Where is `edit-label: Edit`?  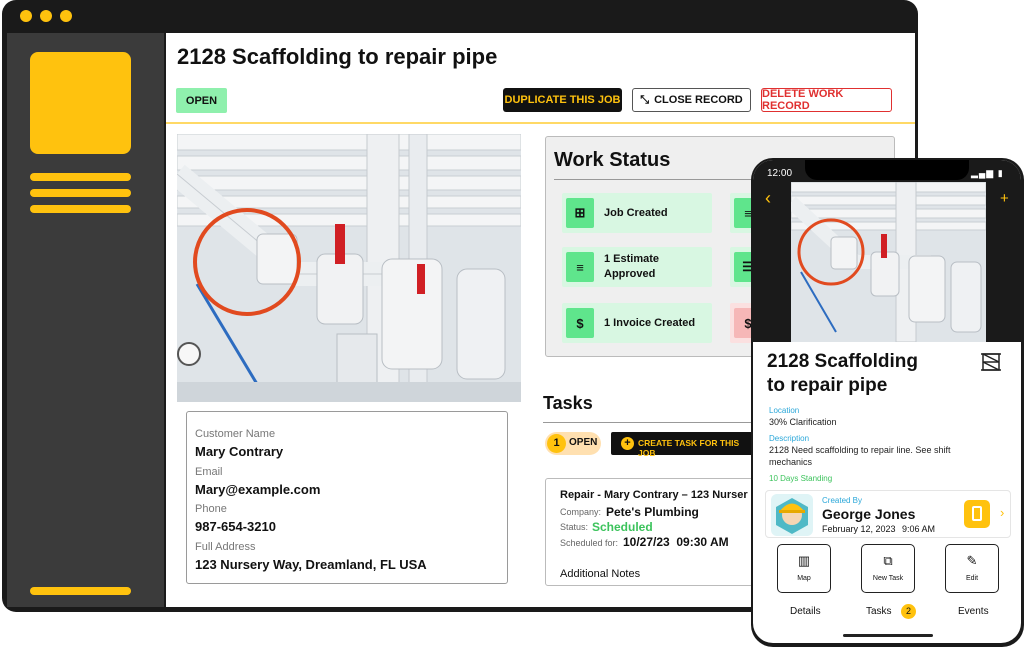 edit-label: Edit is located at coordinates (972, 578).